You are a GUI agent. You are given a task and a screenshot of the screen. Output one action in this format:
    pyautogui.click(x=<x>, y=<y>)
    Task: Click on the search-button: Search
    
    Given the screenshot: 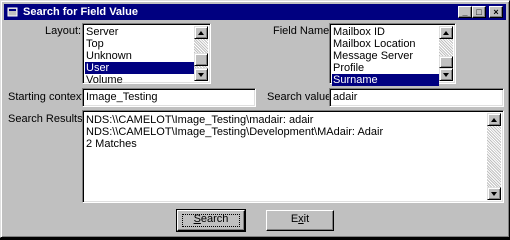 What is the action you would take?
    pyautogui.click(x=211, y=220)
    